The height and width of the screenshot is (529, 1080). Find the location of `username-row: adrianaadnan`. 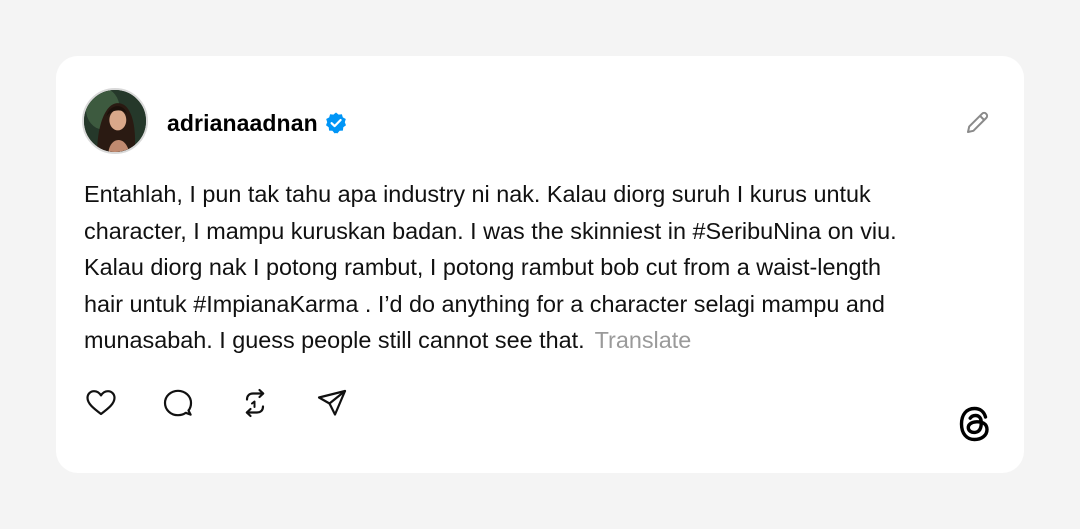

username-row: adrianaadnan is located at coordinates (257, 123).